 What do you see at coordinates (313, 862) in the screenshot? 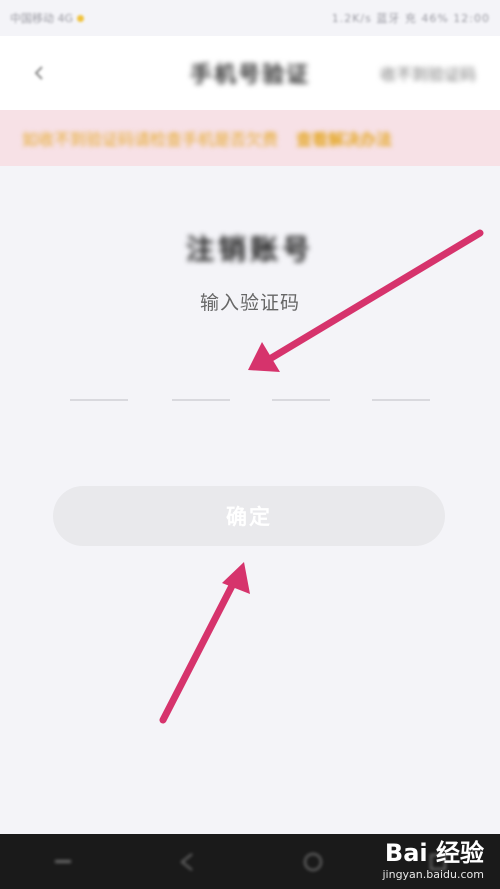
I see `home-key-icon` at bounding box center [313, 862].